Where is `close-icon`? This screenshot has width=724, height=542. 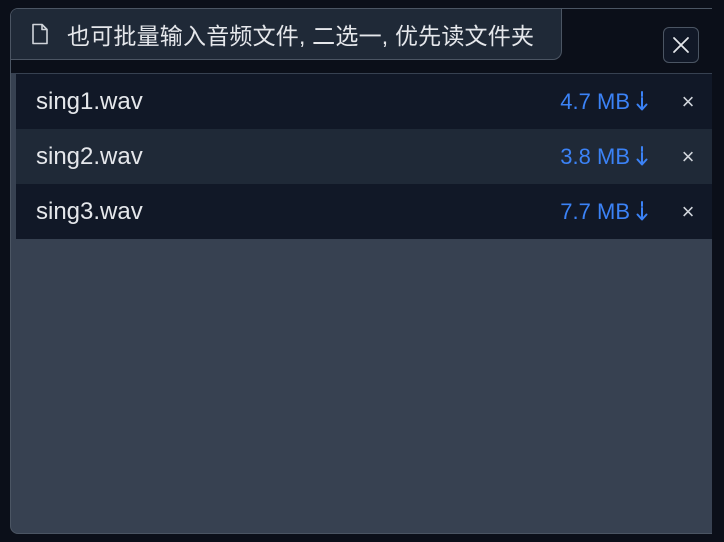
close-icon is located at coordinates (681, 45).